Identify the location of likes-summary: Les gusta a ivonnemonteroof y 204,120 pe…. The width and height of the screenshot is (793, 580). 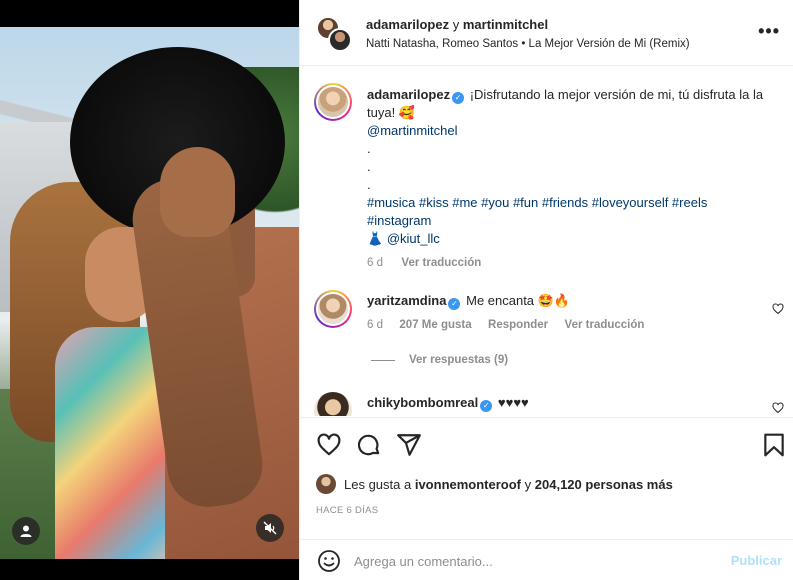
(494, 484).